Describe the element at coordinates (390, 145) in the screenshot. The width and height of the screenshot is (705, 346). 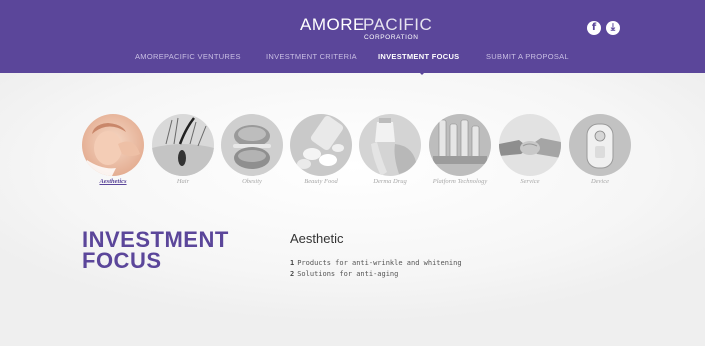
I see `derma-drug-photo` at that location.